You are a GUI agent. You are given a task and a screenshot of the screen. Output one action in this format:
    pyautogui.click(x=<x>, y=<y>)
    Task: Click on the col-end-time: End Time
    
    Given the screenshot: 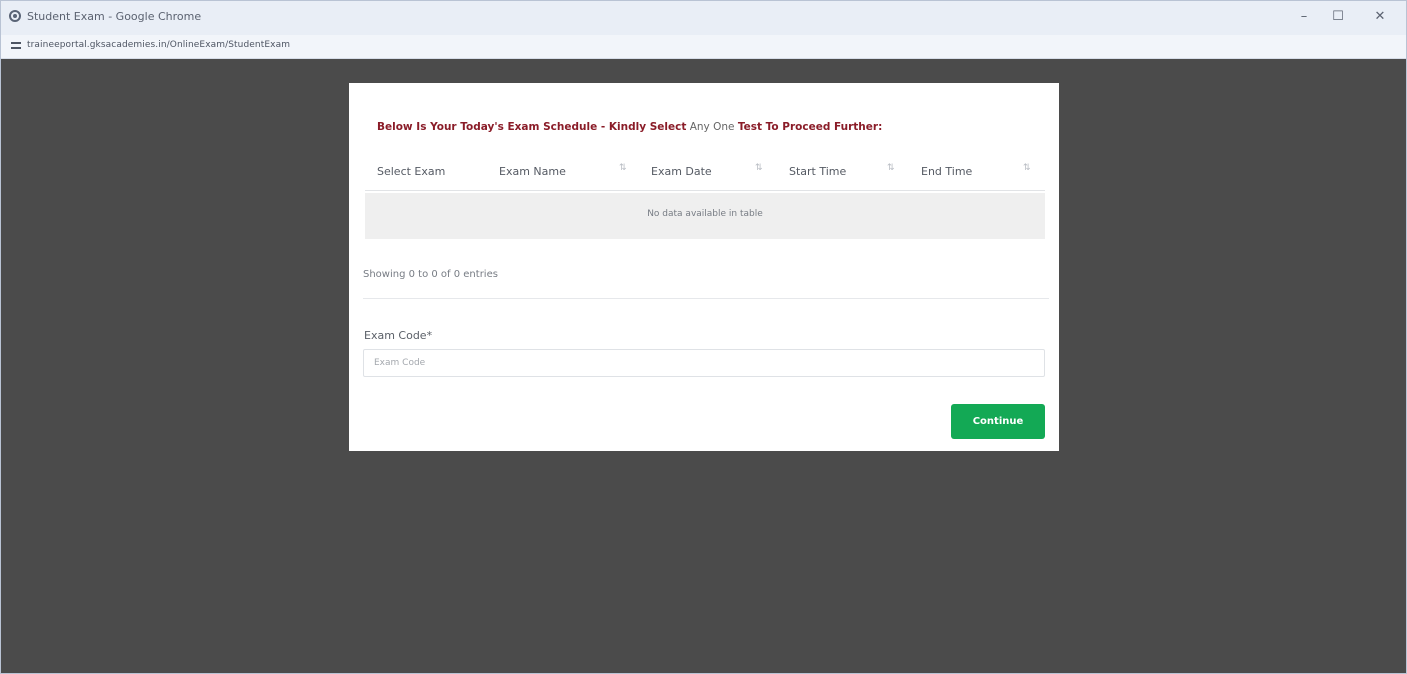 What is the action you would take?
    pyautogui.click(x=946, y=171)
    